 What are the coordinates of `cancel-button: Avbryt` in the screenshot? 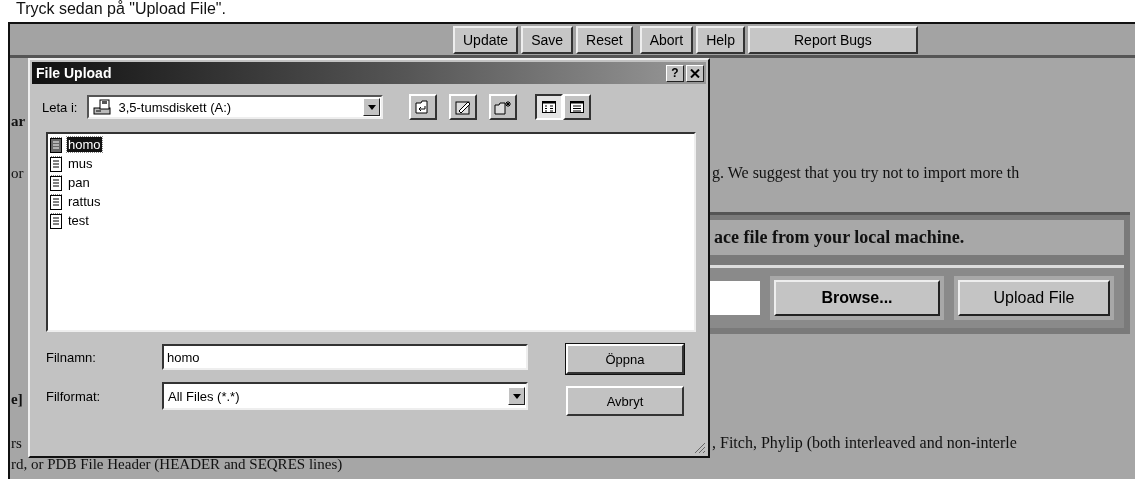 It's located at (625, 401).